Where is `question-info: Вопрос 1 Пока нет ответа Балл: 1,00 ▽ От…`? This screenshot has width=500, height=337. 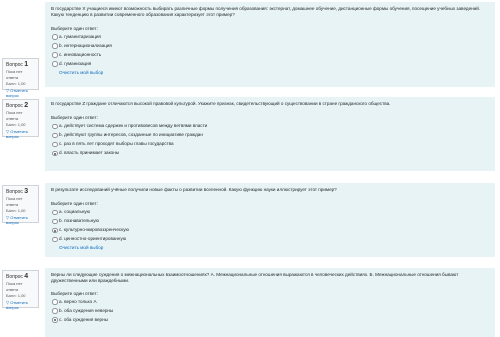
question-info: Вопрос 1 Пока нет ответа Балл: 1,00 ▽ От… is located at coordinates (20, 78).